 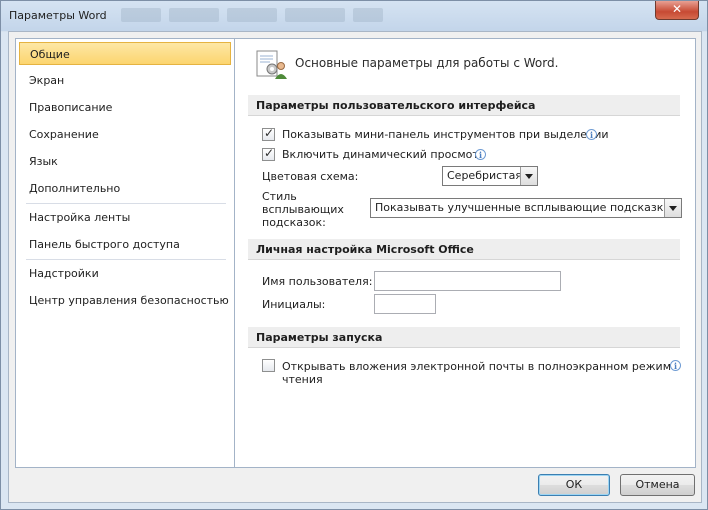 I want to click on panel-header: Основные параметры для работы с Word., so click(x=427, y=63).